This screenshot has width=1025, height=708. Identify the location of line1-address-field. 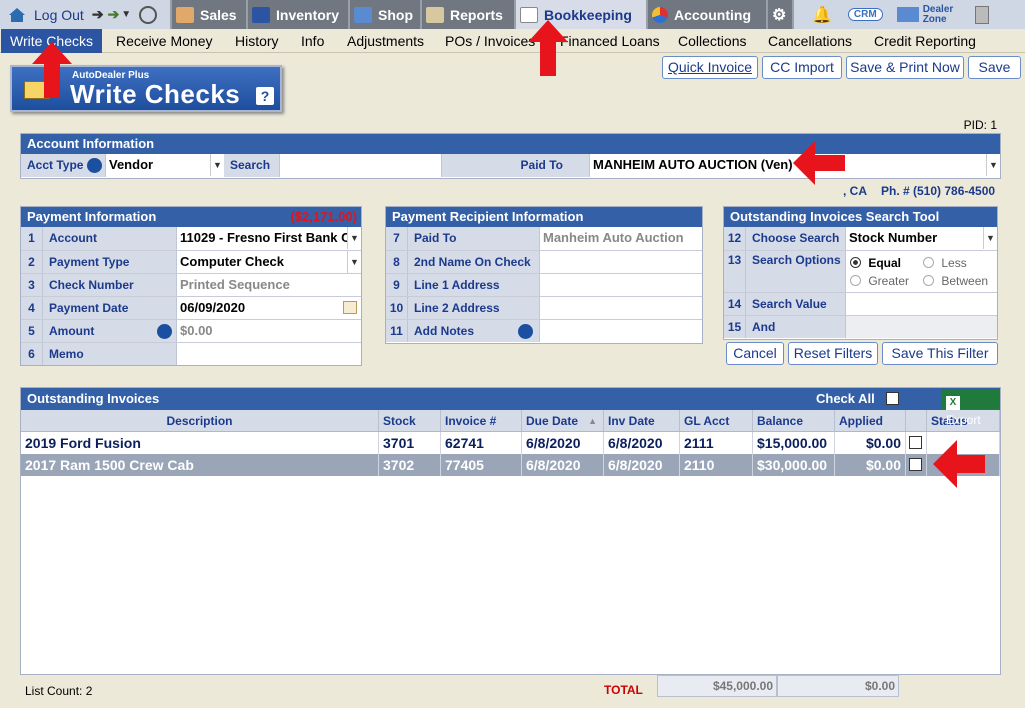
(621, 285).